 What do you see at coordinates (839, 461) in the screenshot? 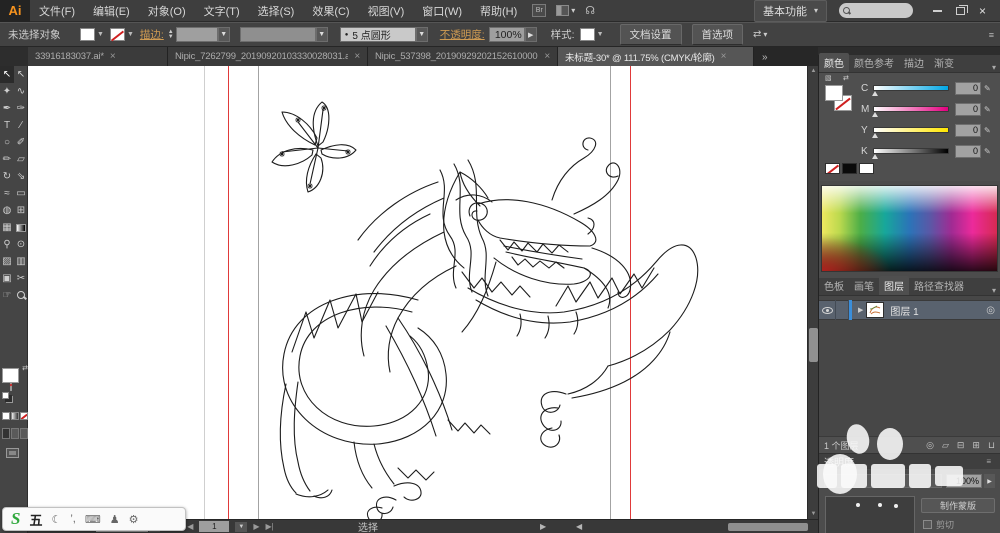
I see `transparency-title: 透明度` at bounding box center [839, 461].